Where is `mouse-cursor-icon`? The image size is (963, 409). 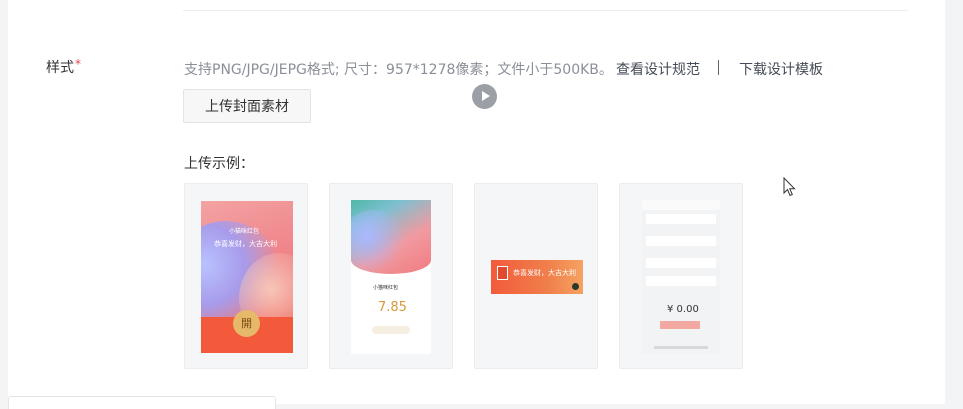
mouse-cursor-icon is located at coordinates (789, 187).